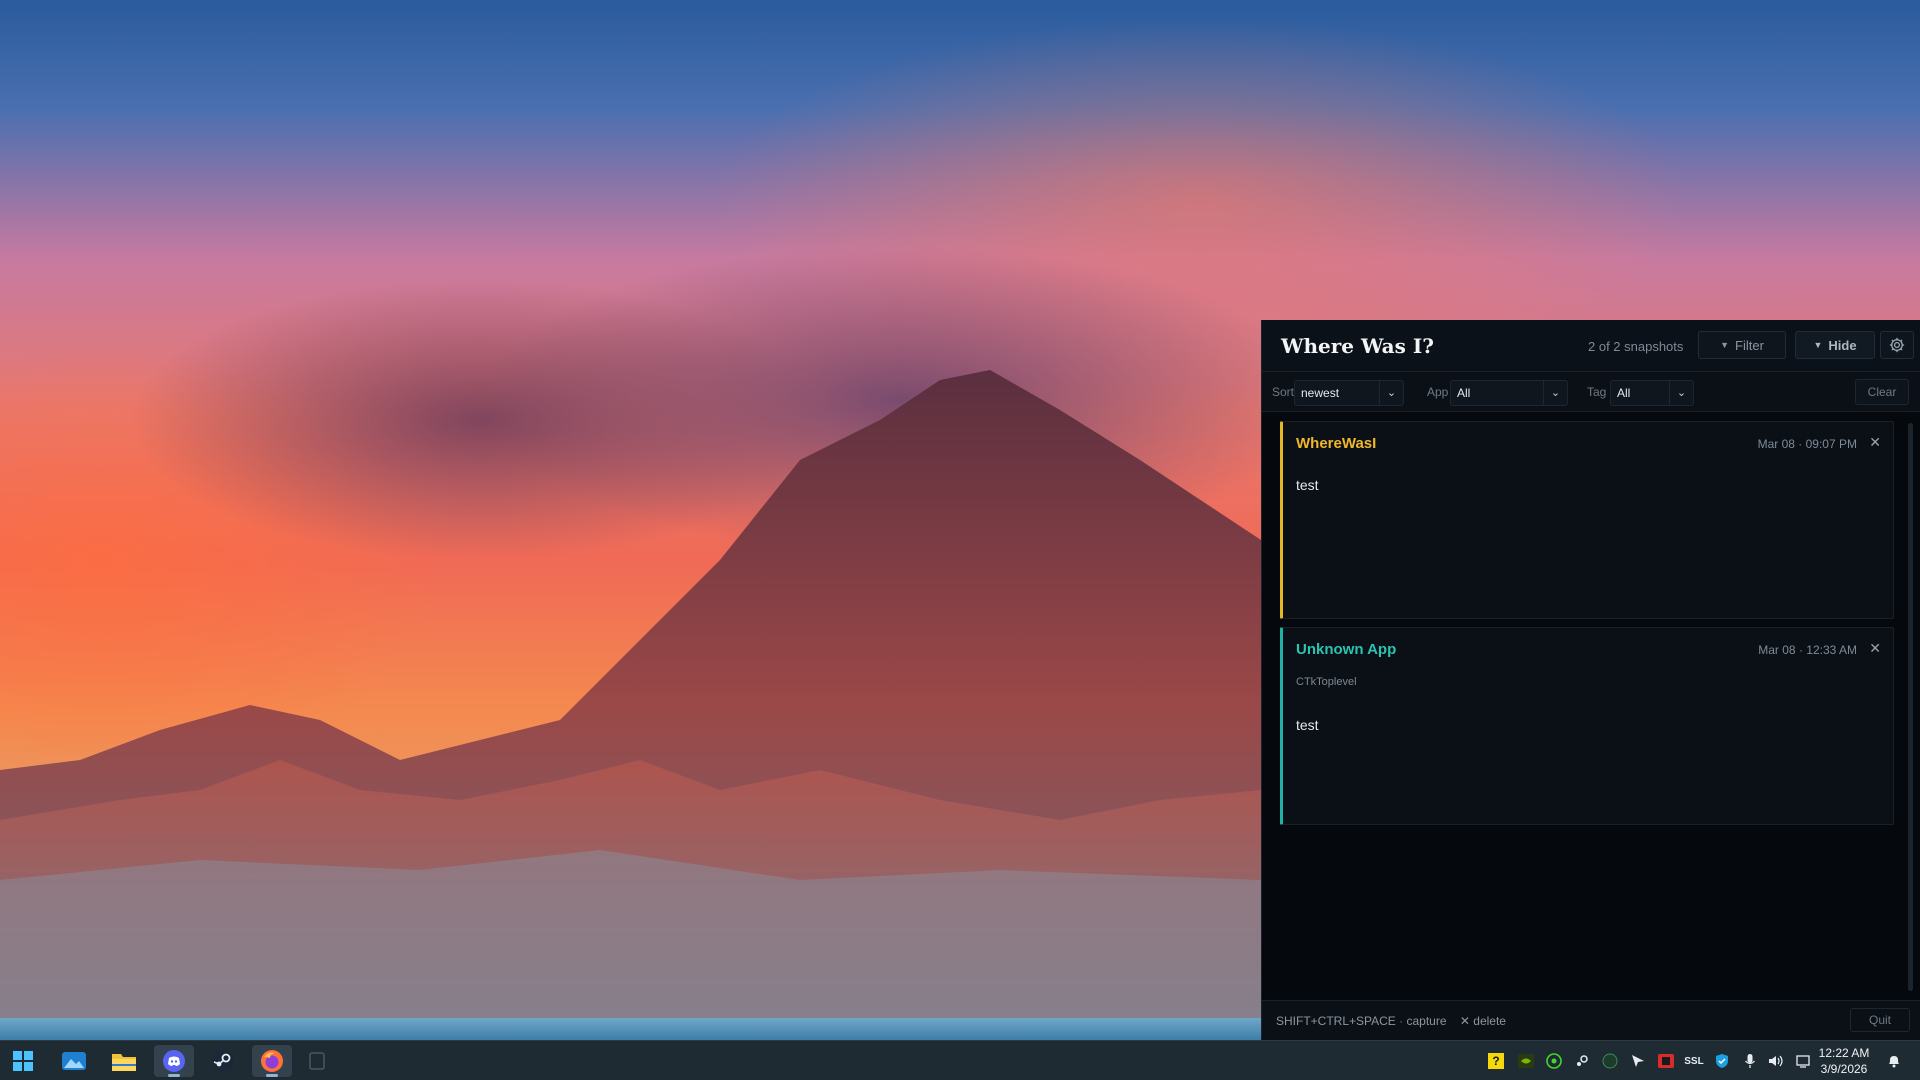  What do you see at coordinates (1818, 345) in the screenshot?
I see `hide-funnel-icon: ▼` at bounding box center [1818, 345].